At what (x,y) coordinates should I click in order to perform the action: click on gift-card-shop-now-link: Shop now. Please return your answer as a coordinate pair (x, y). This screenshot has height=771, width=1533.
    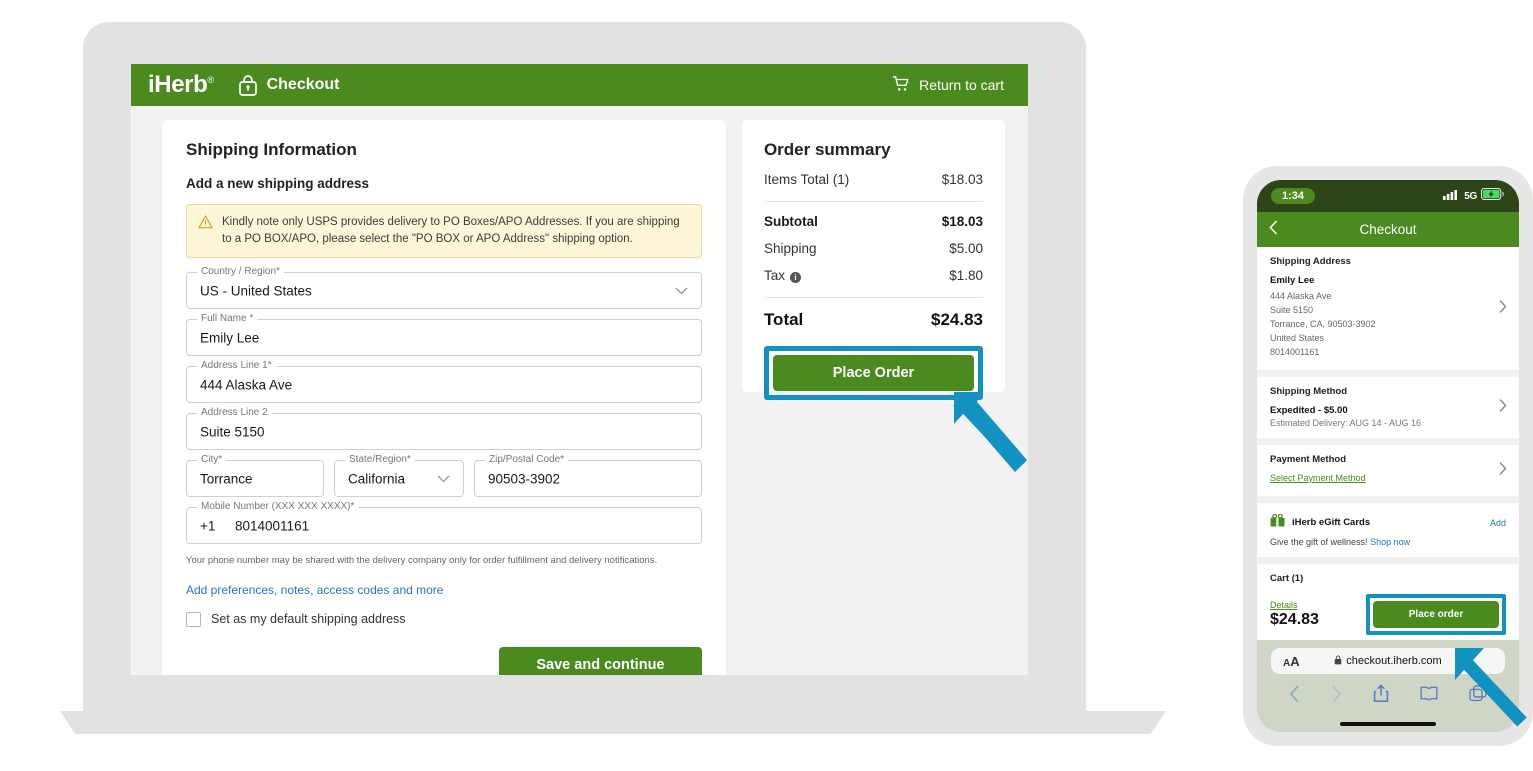
    Looking at the image, I should click on (1390, 542).